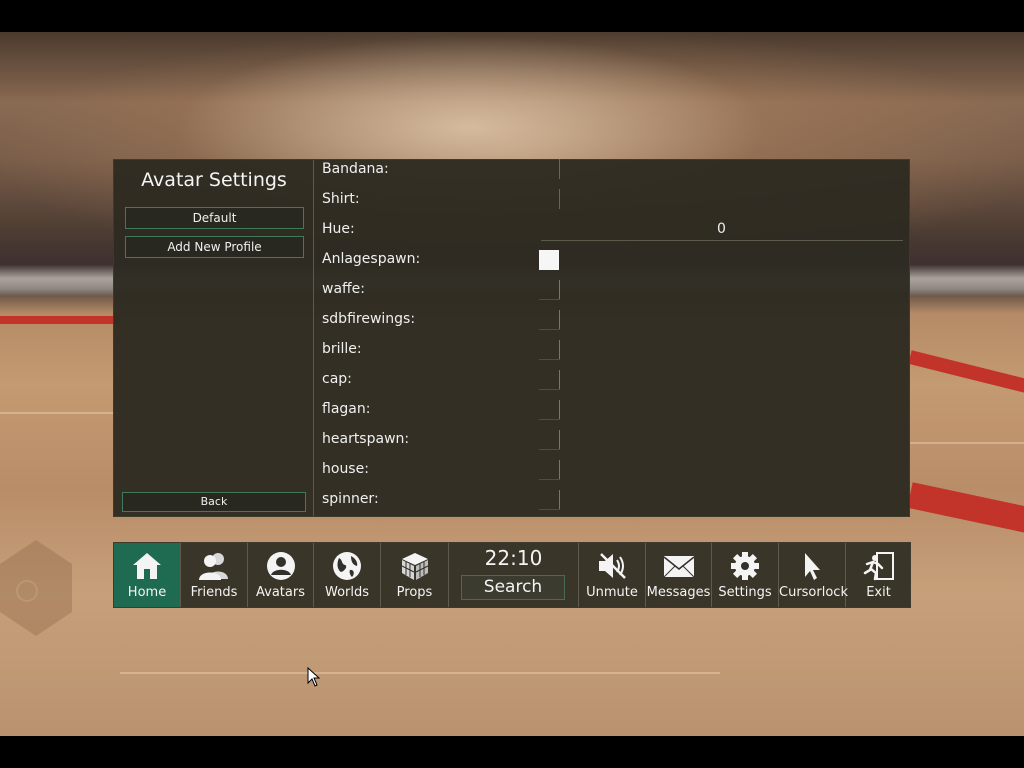 The width and height of the screenshot is (1024, 768). I want to click on menu-props-button: Props, so click(415, 575).